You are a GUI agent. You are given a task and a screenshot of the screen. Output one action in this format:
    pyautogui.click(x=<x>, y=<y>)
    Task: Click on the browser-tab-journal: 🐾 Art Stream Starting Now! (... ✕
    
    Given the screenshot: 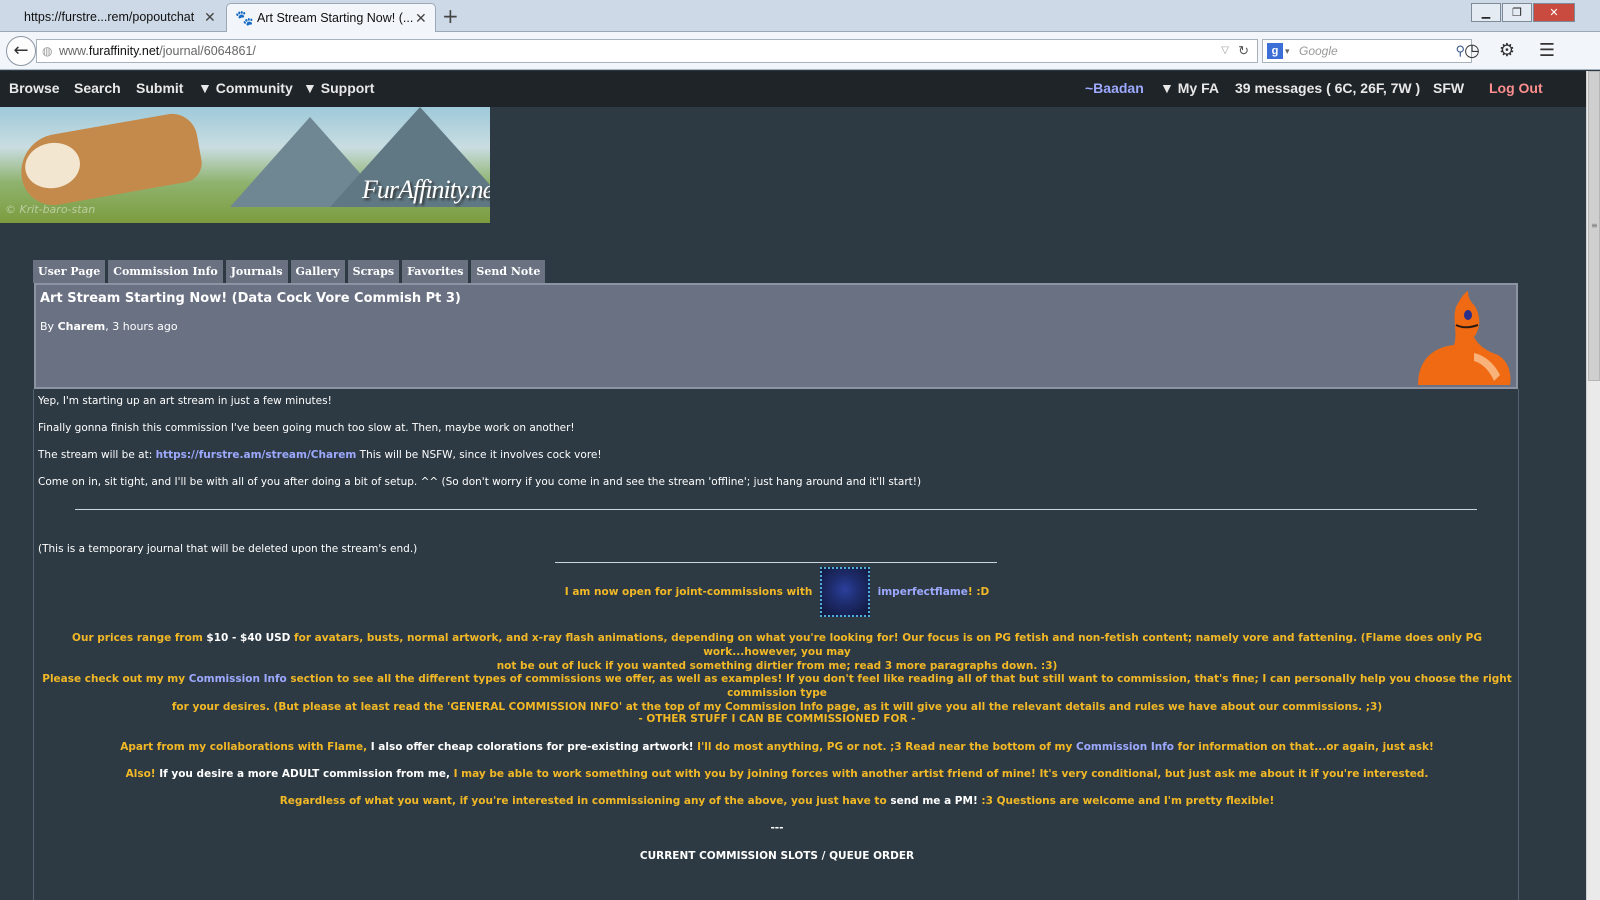 What is the action you would take?
    pyautogui.click(x=331, y=17)
    